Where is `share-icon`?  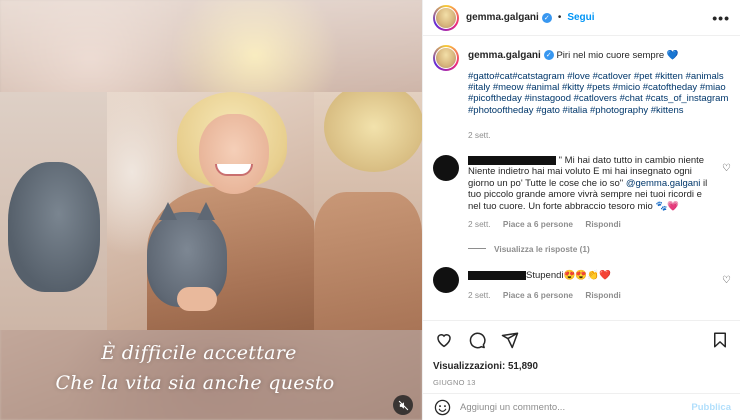 share-icon is located at coordinates (510, 340).